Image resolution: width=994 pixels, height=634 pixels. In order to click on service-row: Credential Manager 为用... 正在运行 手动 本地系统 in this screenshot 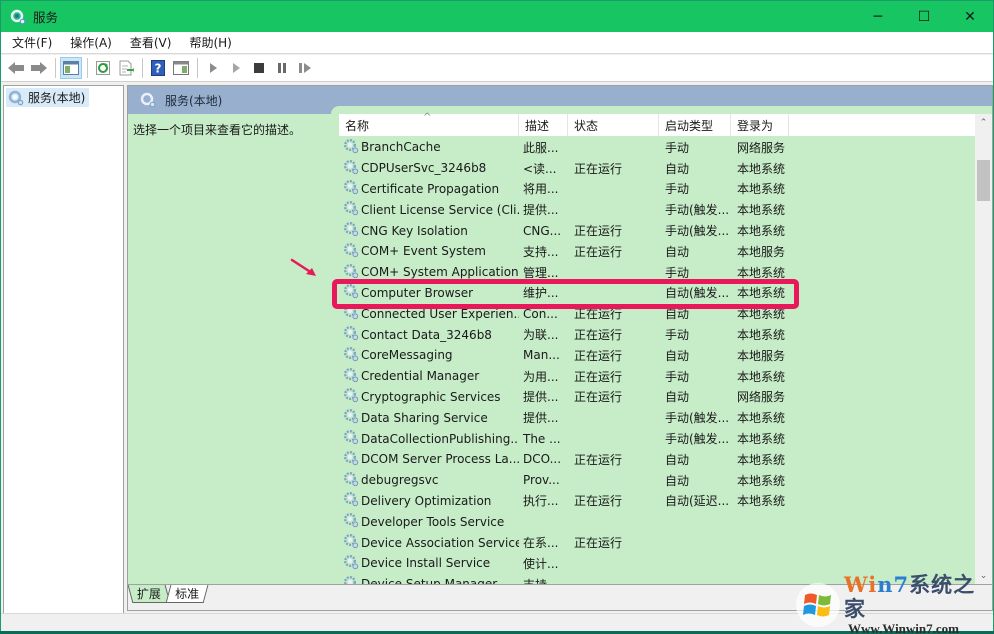, I will do `click(659, 376)`.